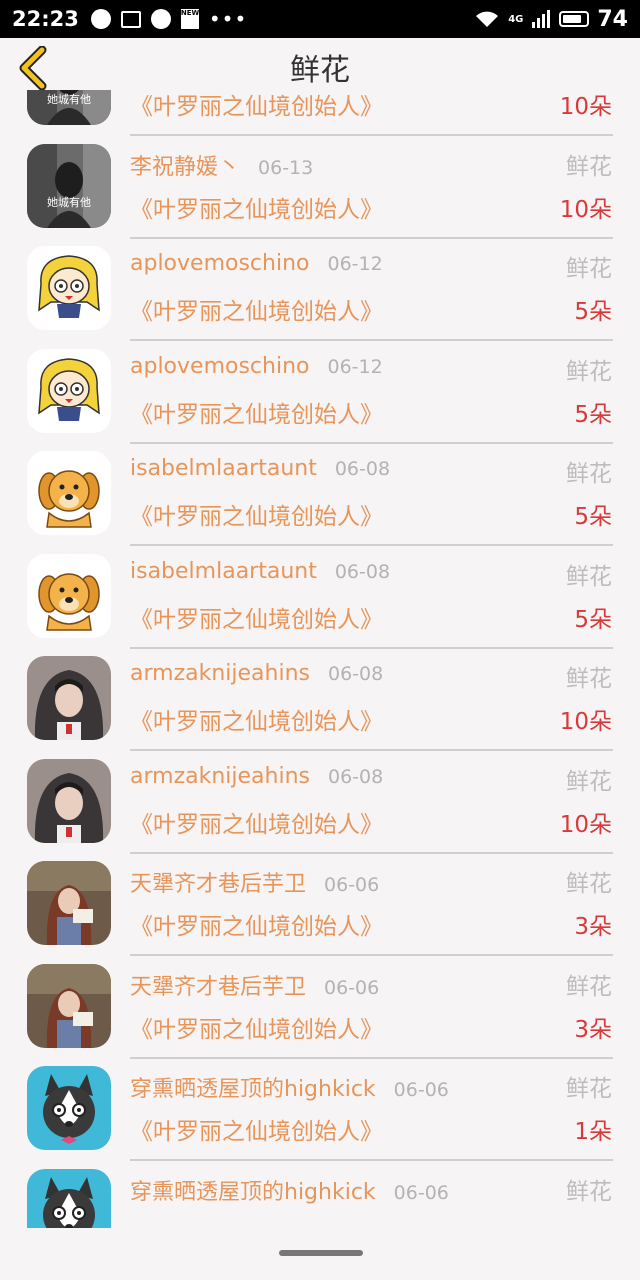  What do you see at coordinates (69, 99) in the screenshot?
I see `svg-text: 她城有他` at bounding box center [69, 99].